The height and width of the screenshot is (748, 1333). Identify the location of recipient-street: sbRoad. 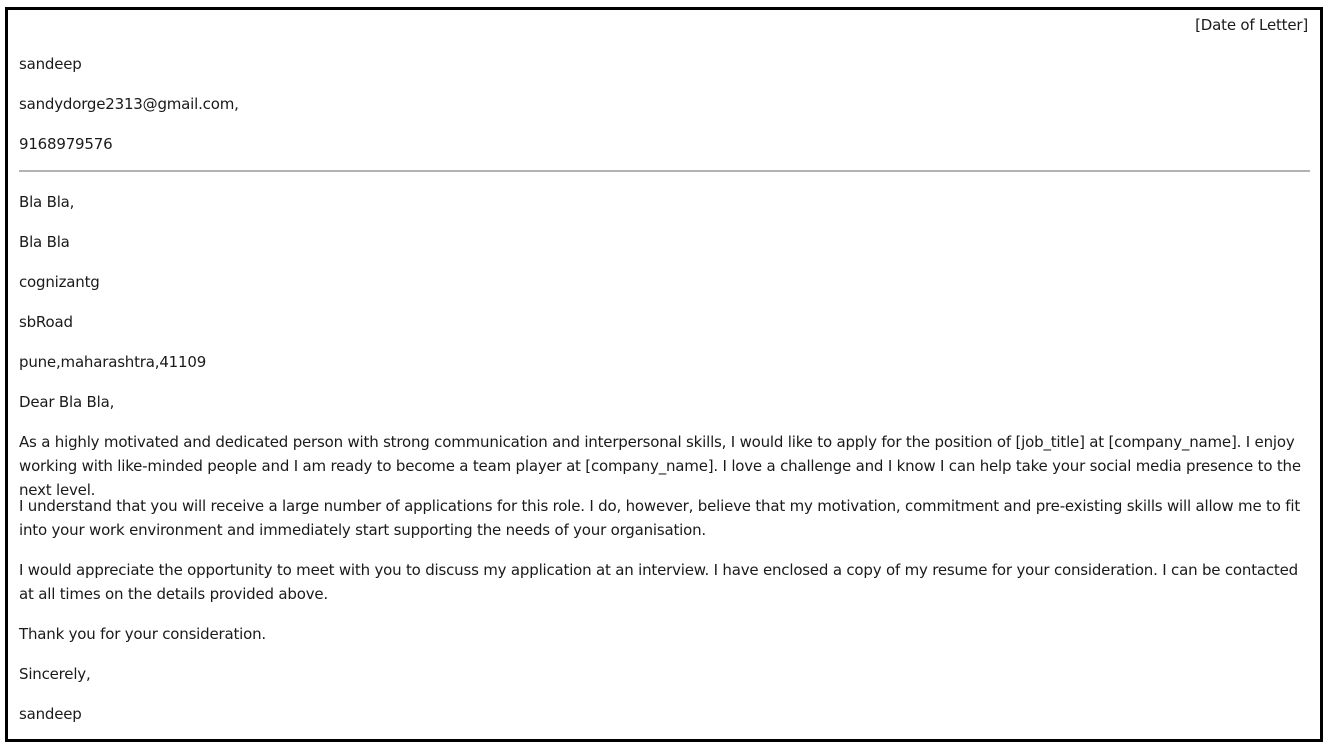
(46, 322).